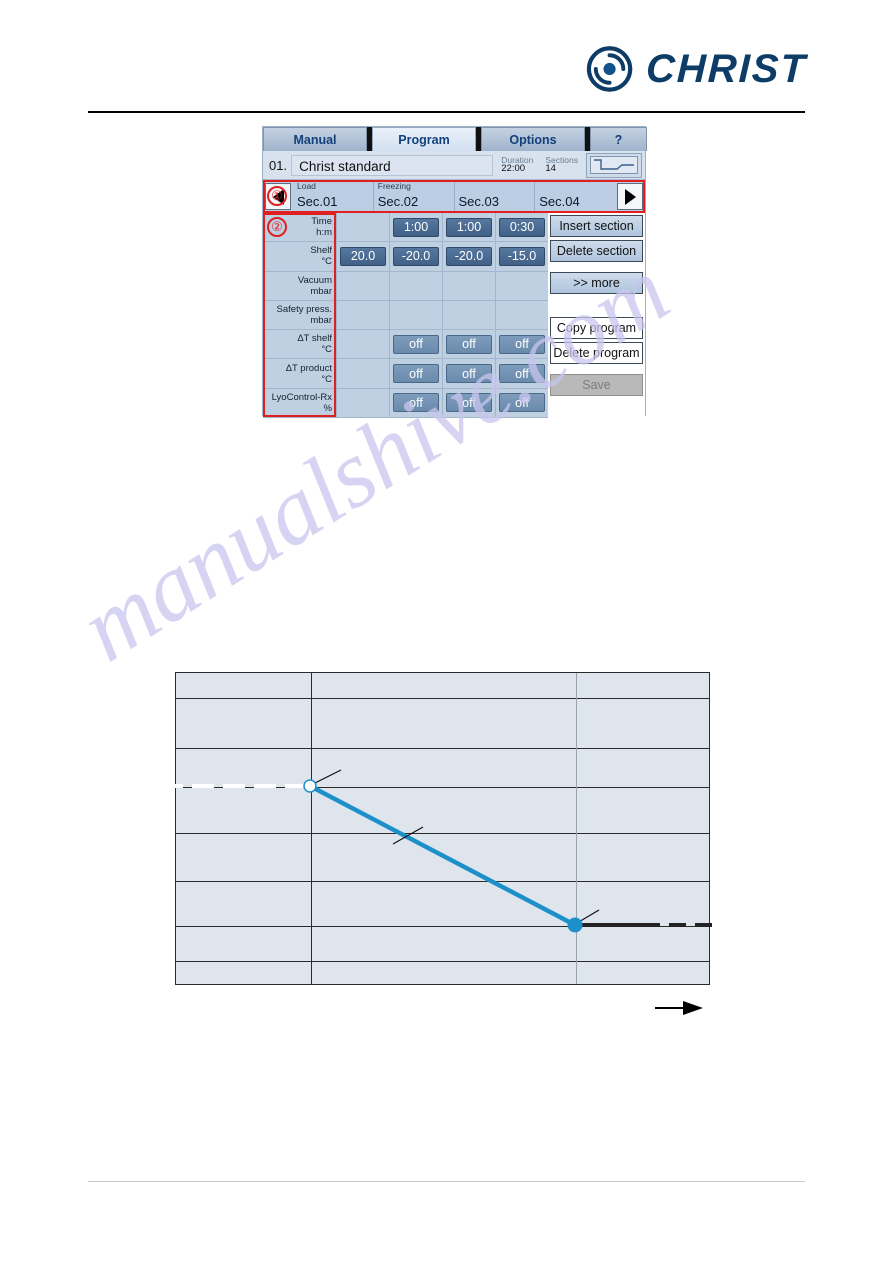 This screenshot has height=1263, width=893. What do you see at coordinates (446, 1181) in the screenshot?
I see `page-footer-rule` at bounding box center [446, 1181].